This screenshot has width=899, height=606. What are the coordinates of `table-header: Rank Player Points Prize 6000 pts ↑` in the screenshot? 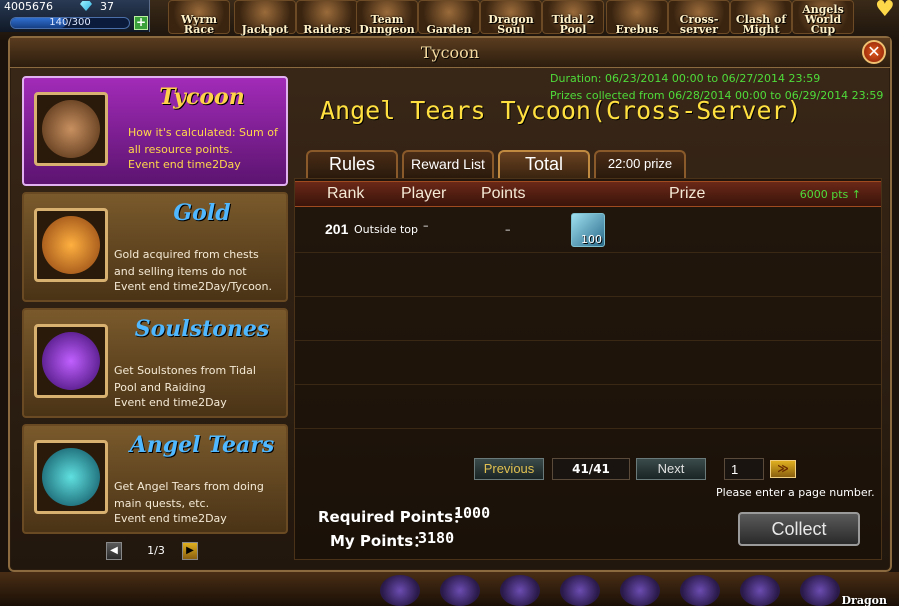 It's located at (588, 194).